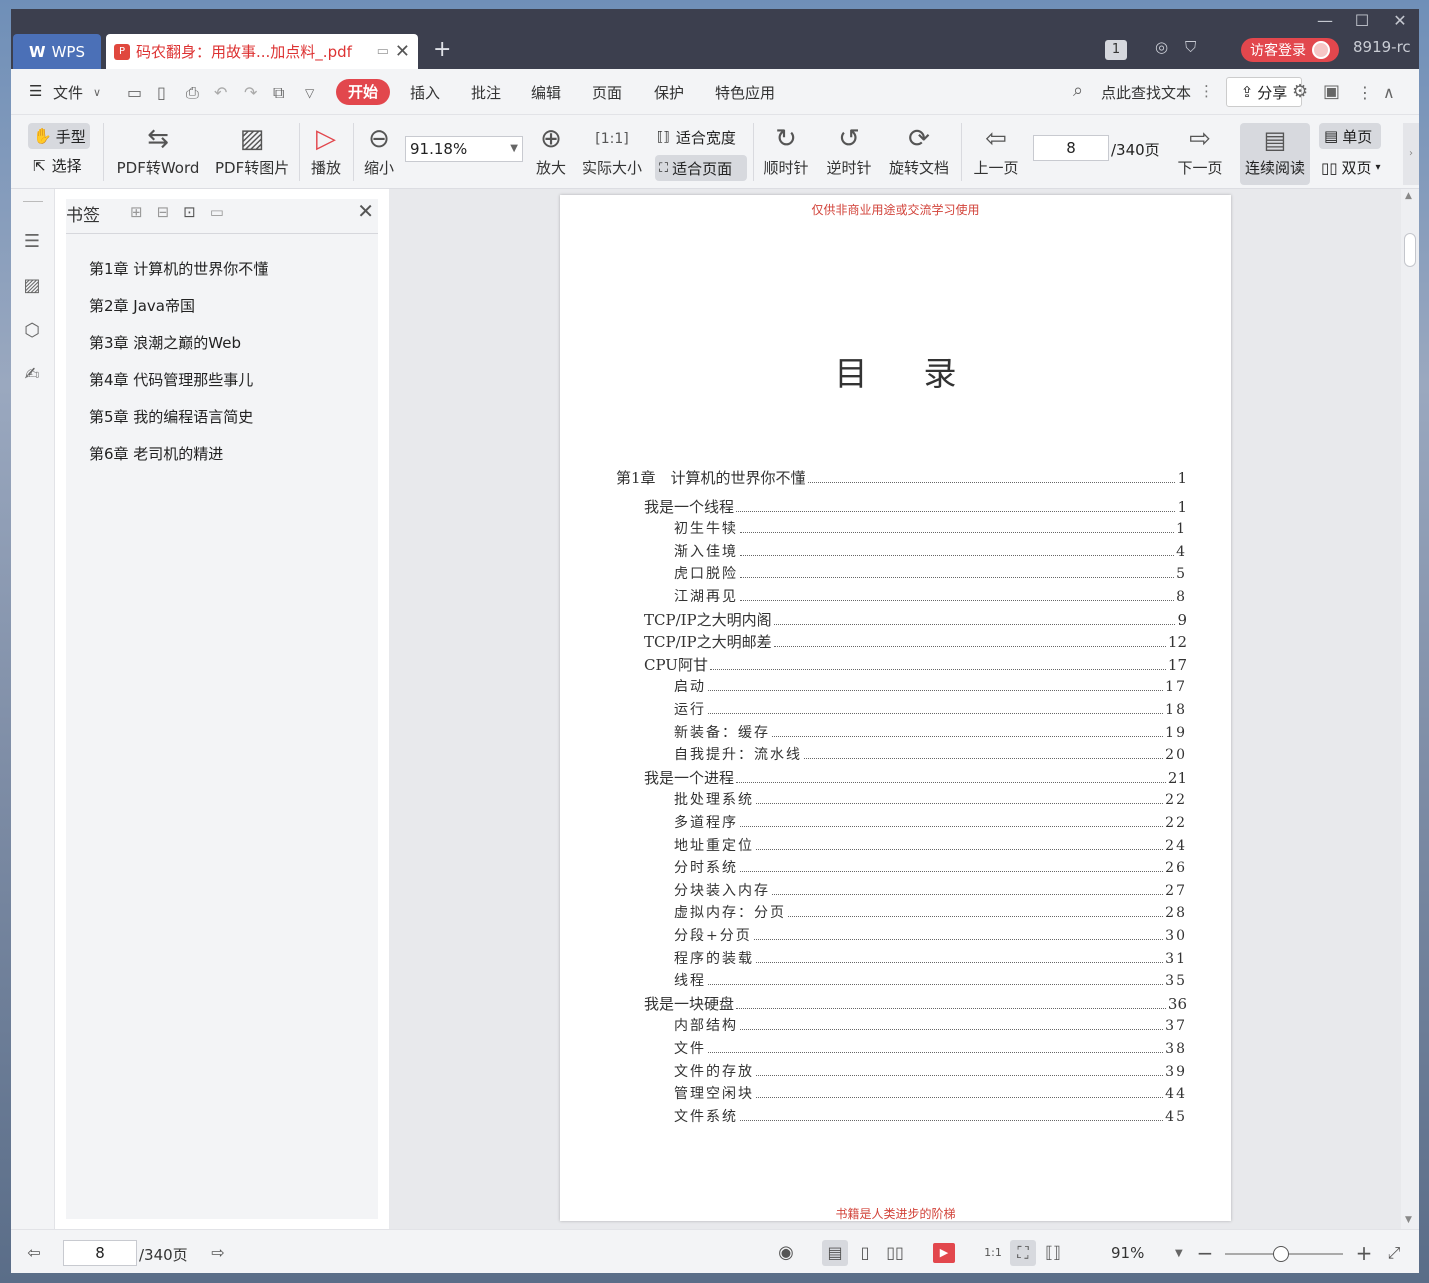  I want to click on sidebar-drag-handle, so click(33, 201).